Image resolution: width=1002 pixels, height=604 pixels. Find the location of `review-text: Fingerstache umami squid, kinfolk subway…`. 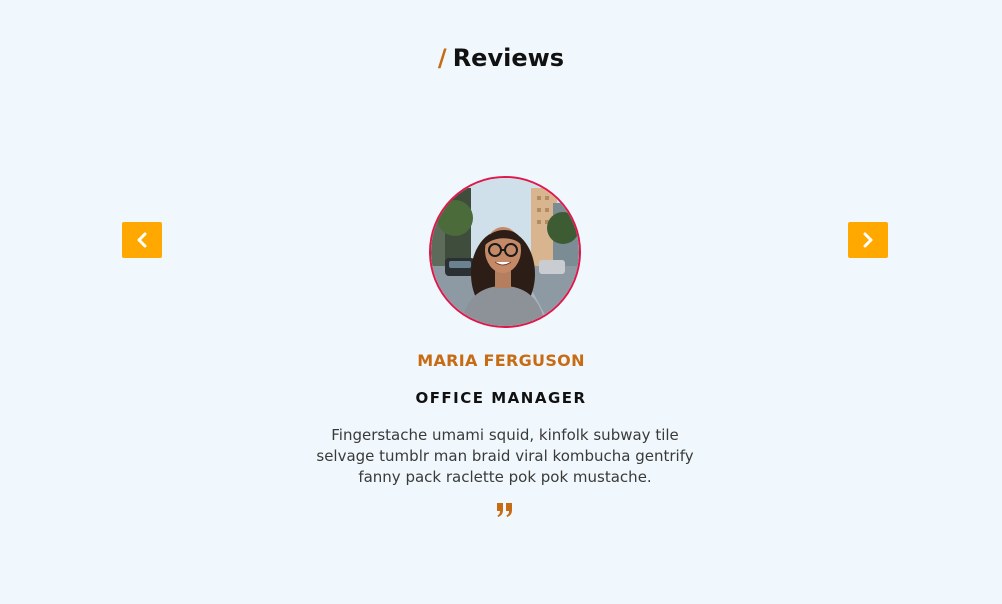

review-text: Fingerstache umami squid, kinfolk subway… is located at coordinates (505, 456).